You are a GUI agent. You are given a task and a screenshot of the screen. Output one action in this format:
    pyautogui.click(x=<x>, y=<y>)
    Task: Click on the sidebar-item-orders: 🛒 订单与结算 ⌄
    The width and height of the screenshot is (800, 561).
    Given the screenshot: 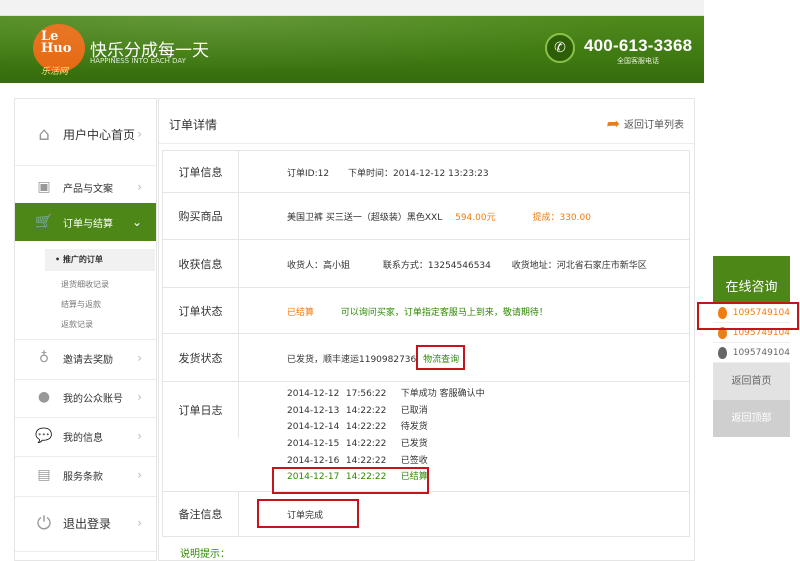 What is the action you would take?
    pyautogui.click(x=85, y=222)
    